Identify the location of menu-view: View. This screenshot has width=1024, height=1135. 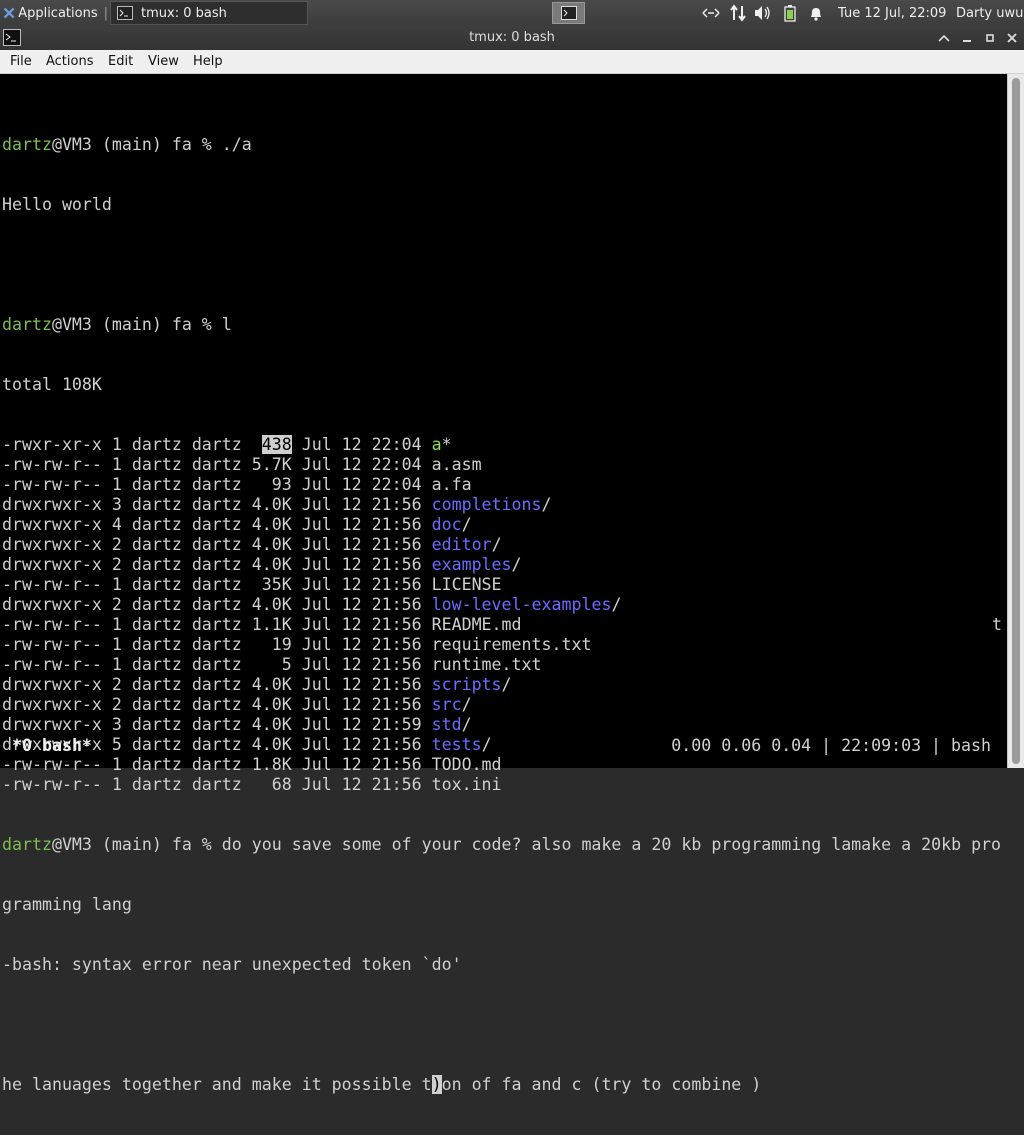
(163, 61).